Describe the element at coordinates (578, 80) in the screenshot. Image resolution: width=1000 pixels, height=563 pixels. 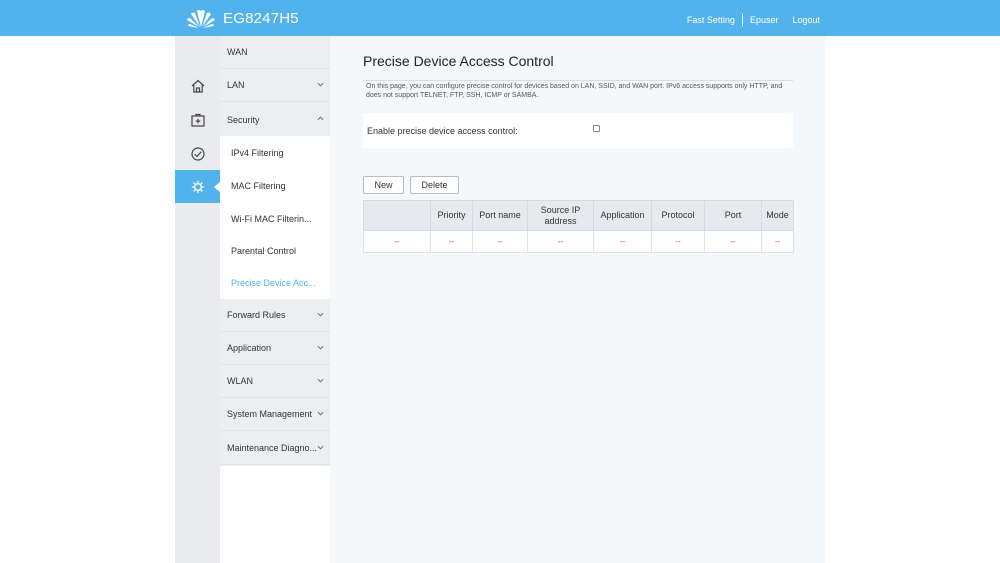
I see `title-divider` at that location.